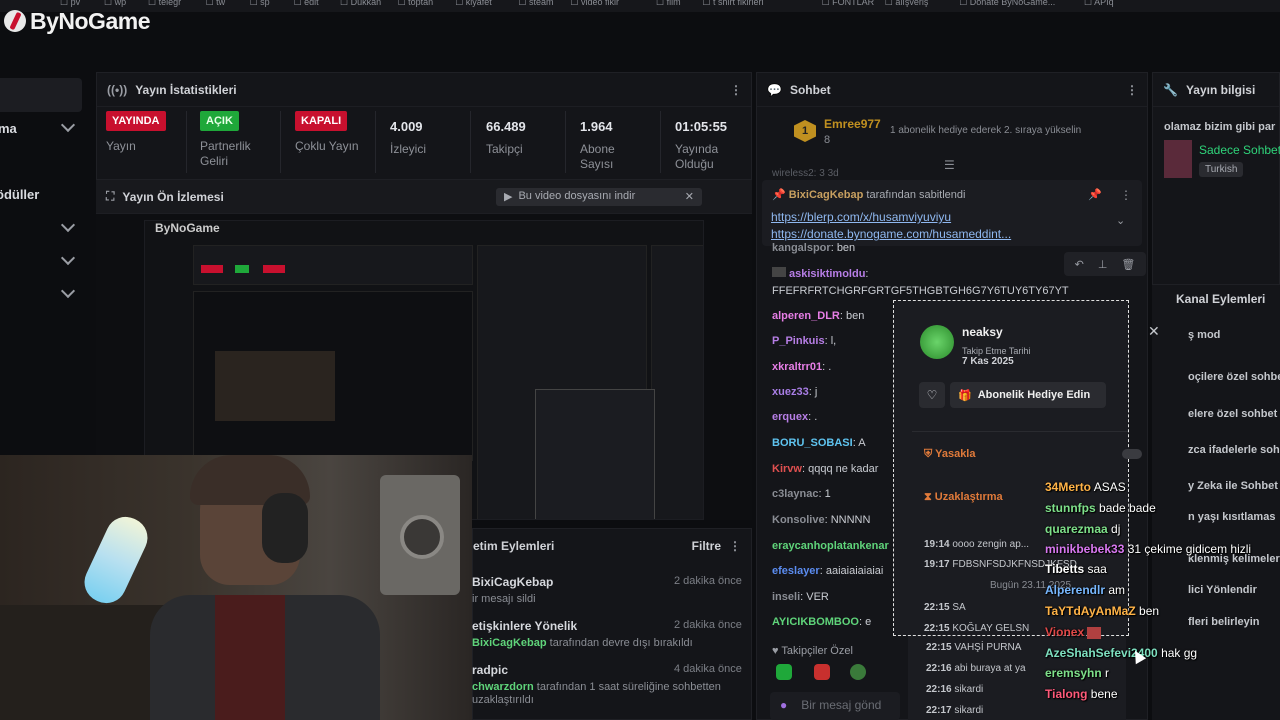 This screenshot has height=720, width=1280. Describe the element at coordinates (1232, 414) in the screenshot. I see `channel-action: elere özel sohbet` at that location.